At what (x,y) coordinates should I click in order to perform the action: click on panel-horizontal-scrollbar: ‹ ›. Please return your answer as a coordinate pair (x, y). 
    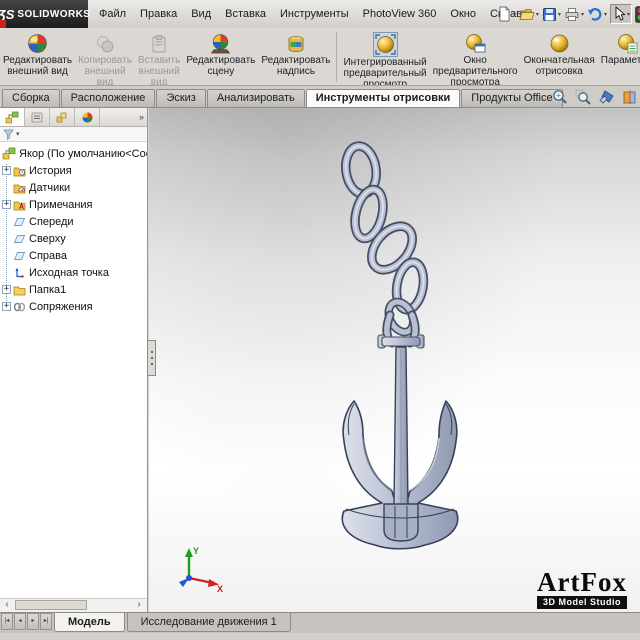
    Looking at the image, I should click on (73, 605).